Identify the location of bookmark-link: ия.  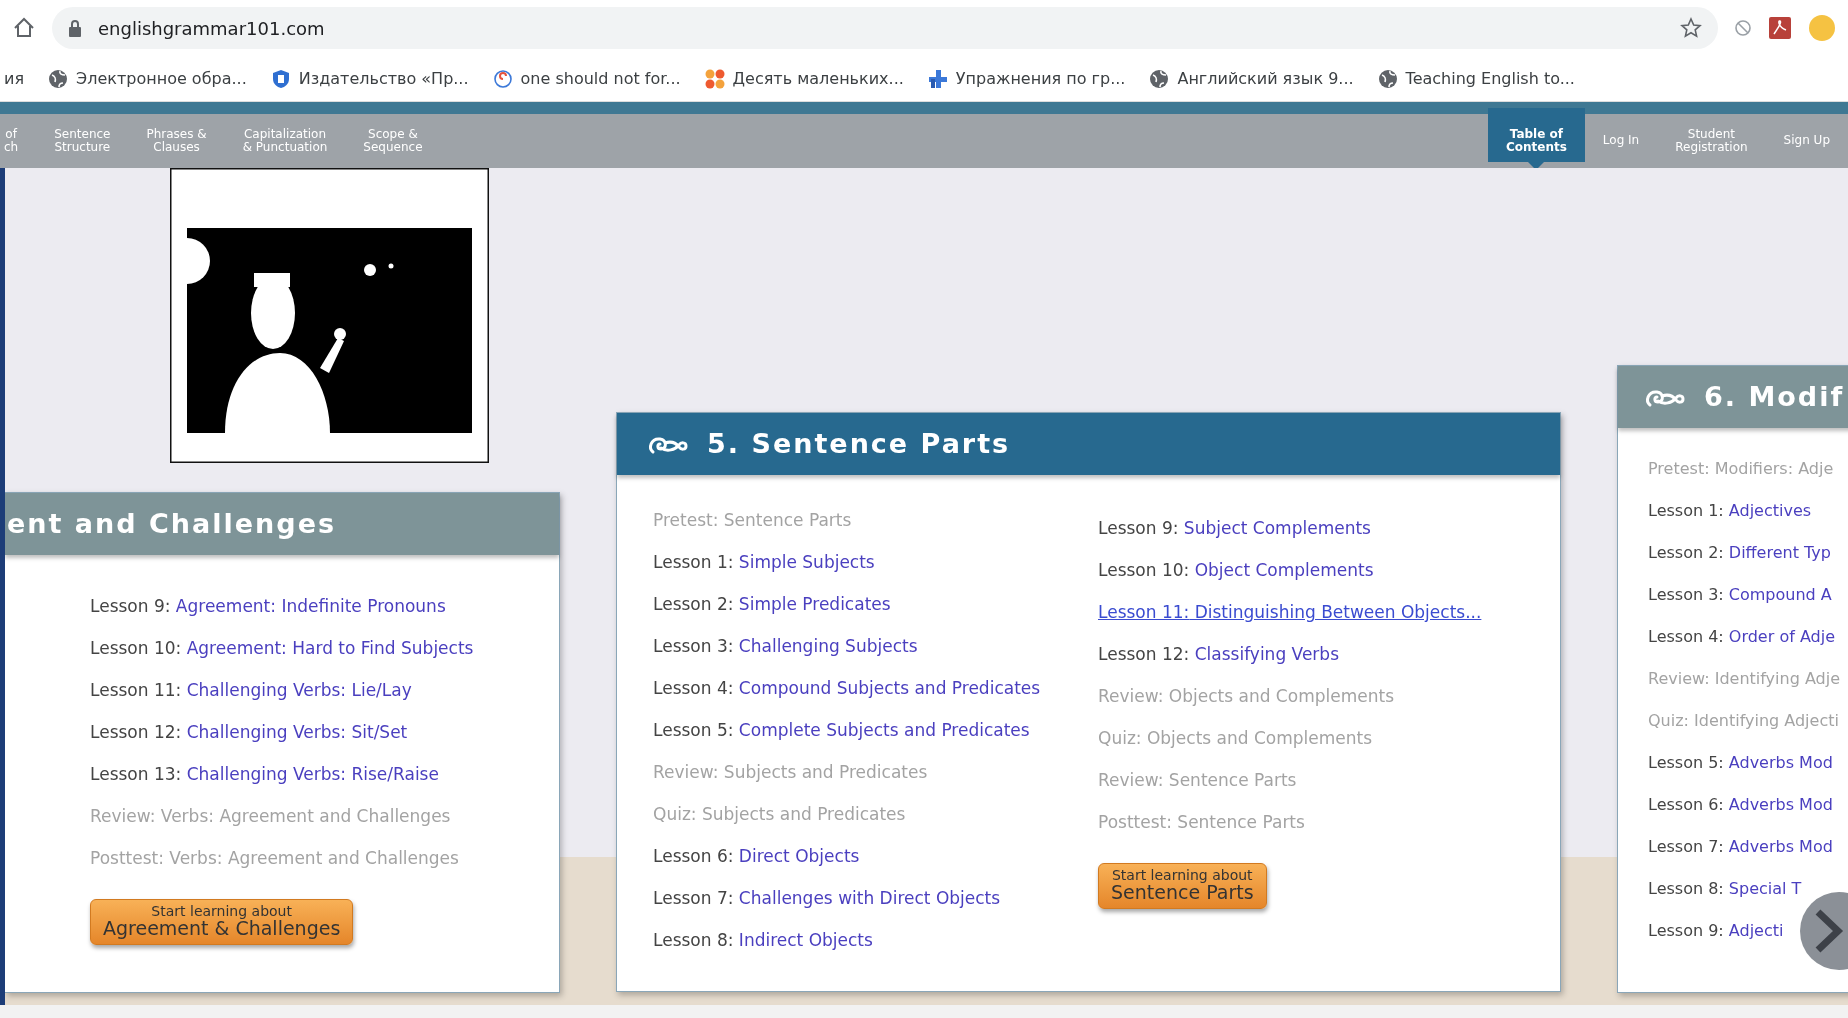
(14, 78).